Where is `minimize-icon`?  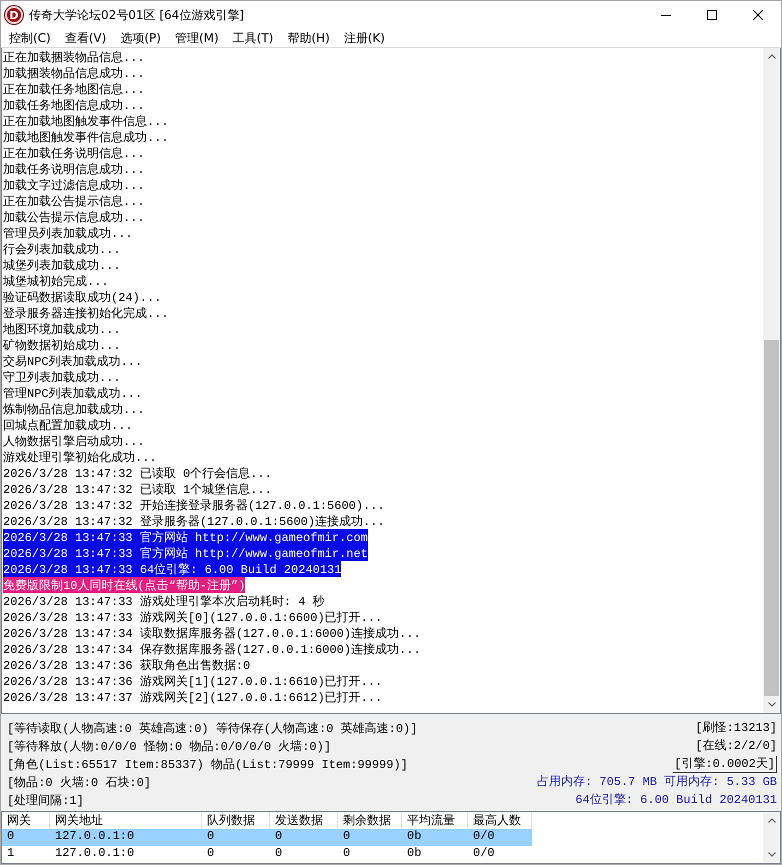 minimize-icon is located at coordinates (666, 15).